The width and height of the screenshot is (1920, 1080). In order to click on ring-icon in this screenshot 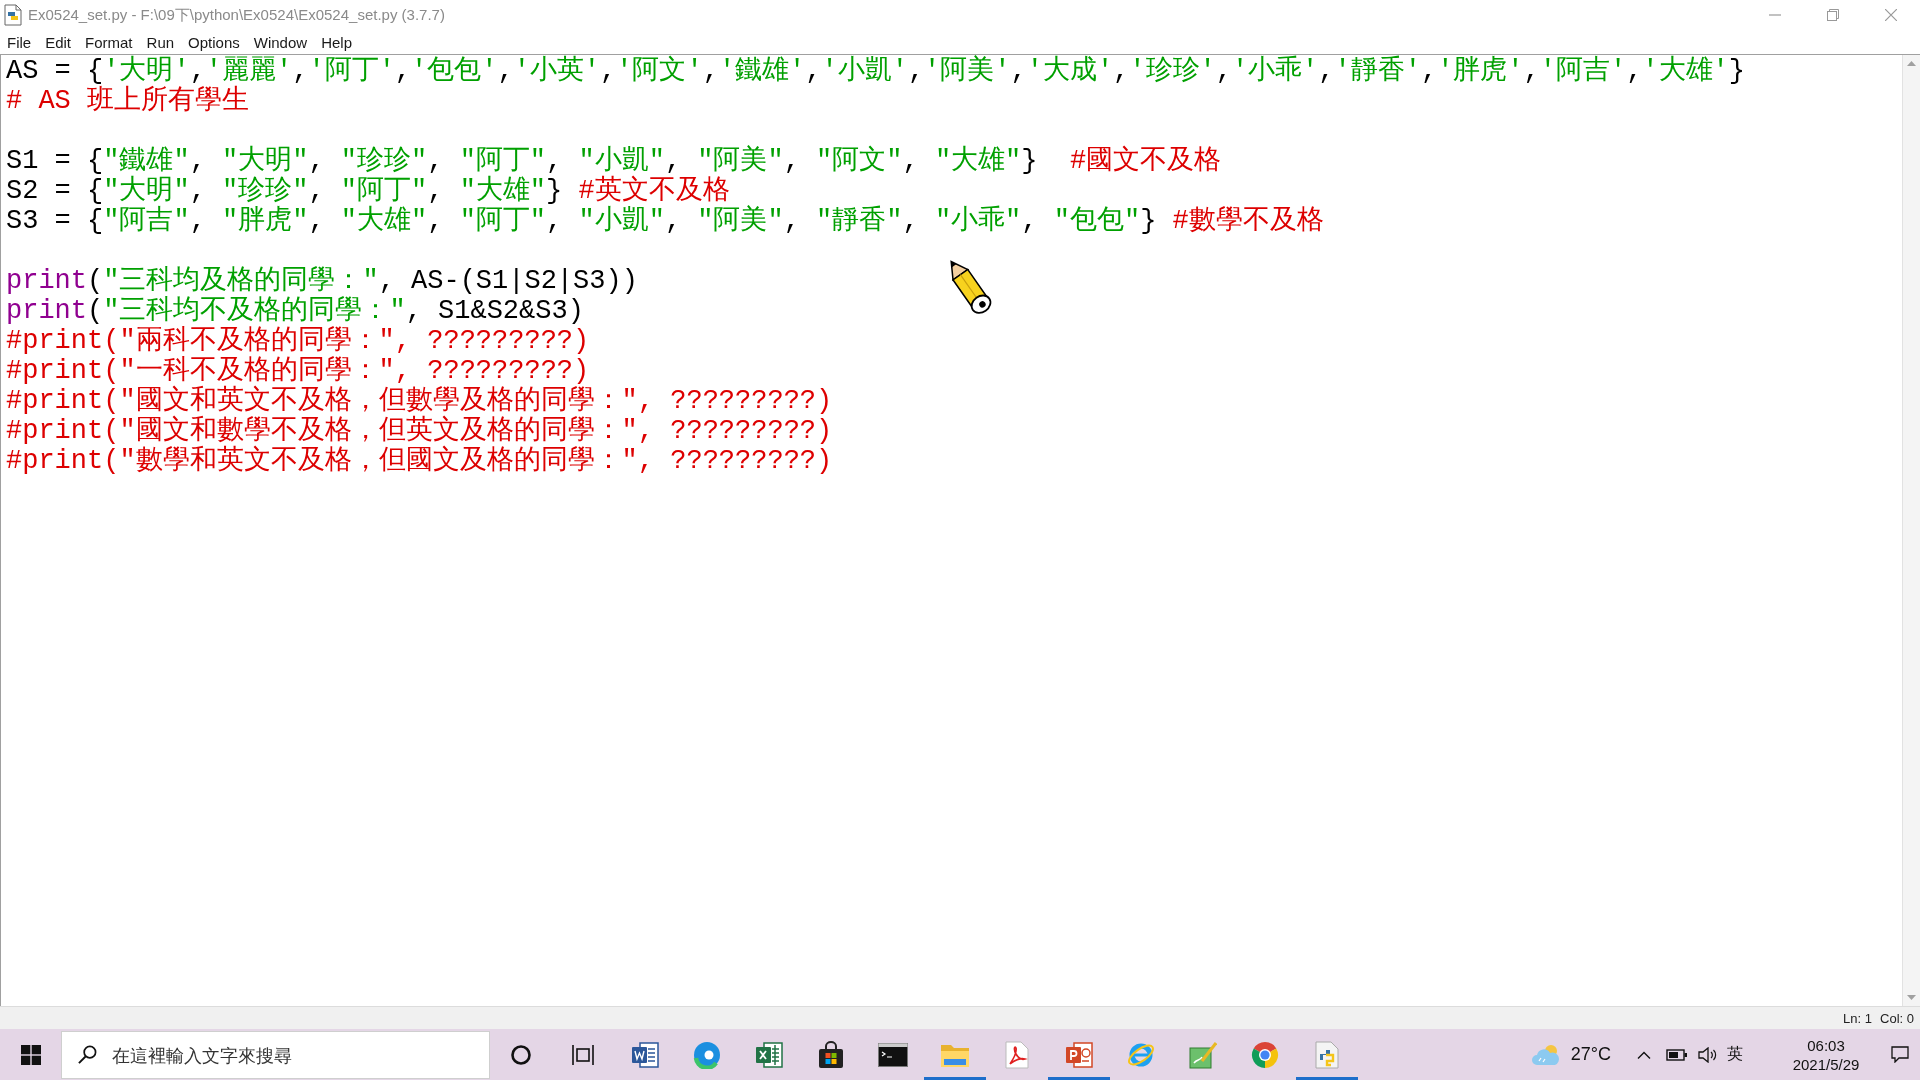, I will do `click(521, 1054)`.